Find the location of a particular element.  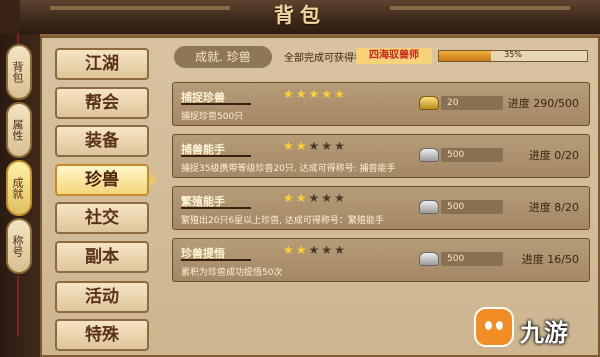

achievement-description: 累积为珍兽成功提悟50次 is located at coordinates (232, 273).